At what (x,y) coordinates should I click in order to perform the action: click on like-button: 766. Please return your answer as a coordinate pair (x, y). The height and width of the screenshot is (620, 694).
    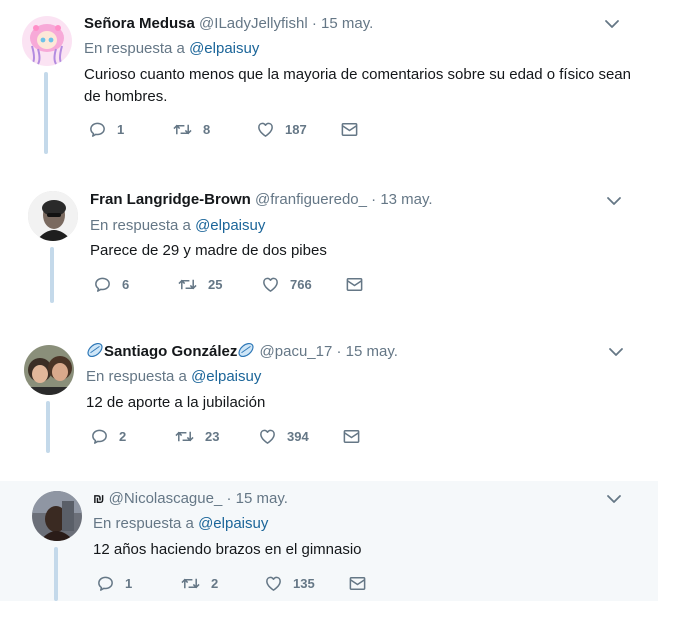
    Looking at the image, I should click on (303, 284).